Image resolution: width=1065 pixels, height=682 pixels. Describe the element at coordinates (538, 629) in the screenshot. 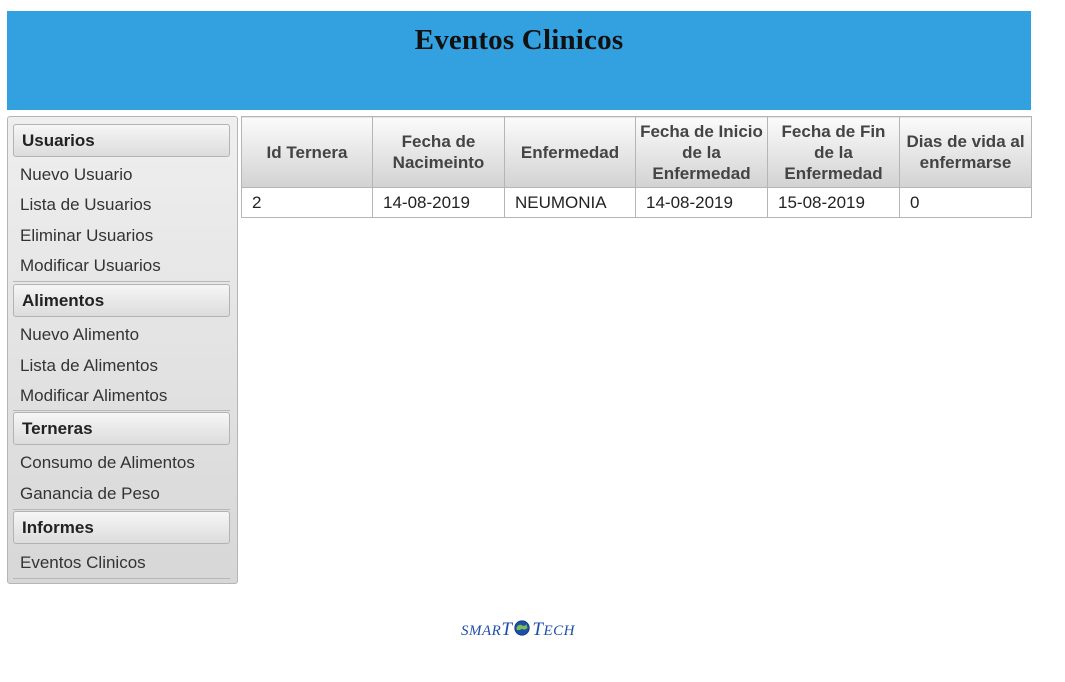

I see `logo-text-t2: T` at that location.